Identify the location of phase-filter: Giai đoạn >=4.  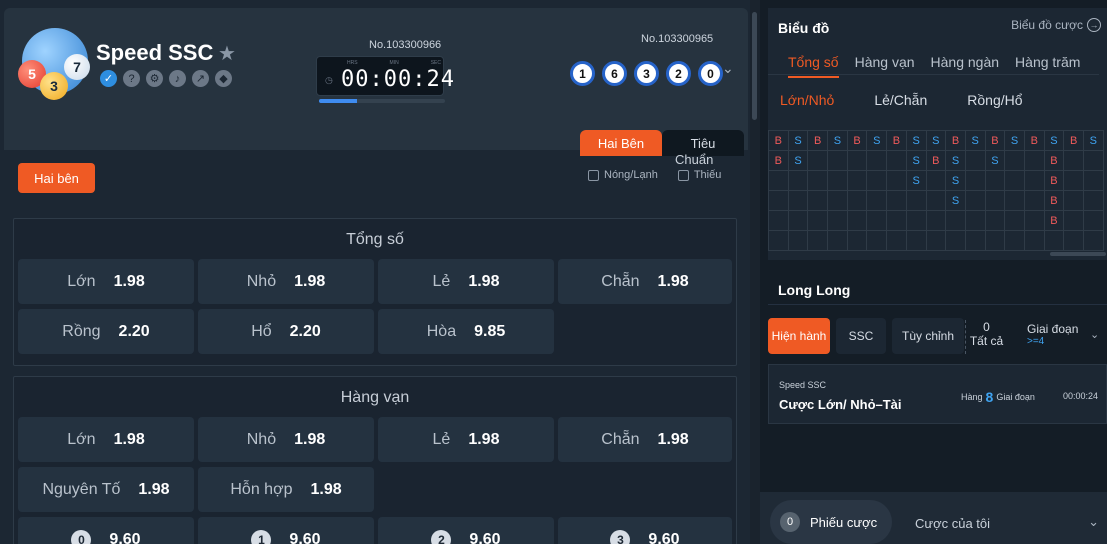
(1052, 334).